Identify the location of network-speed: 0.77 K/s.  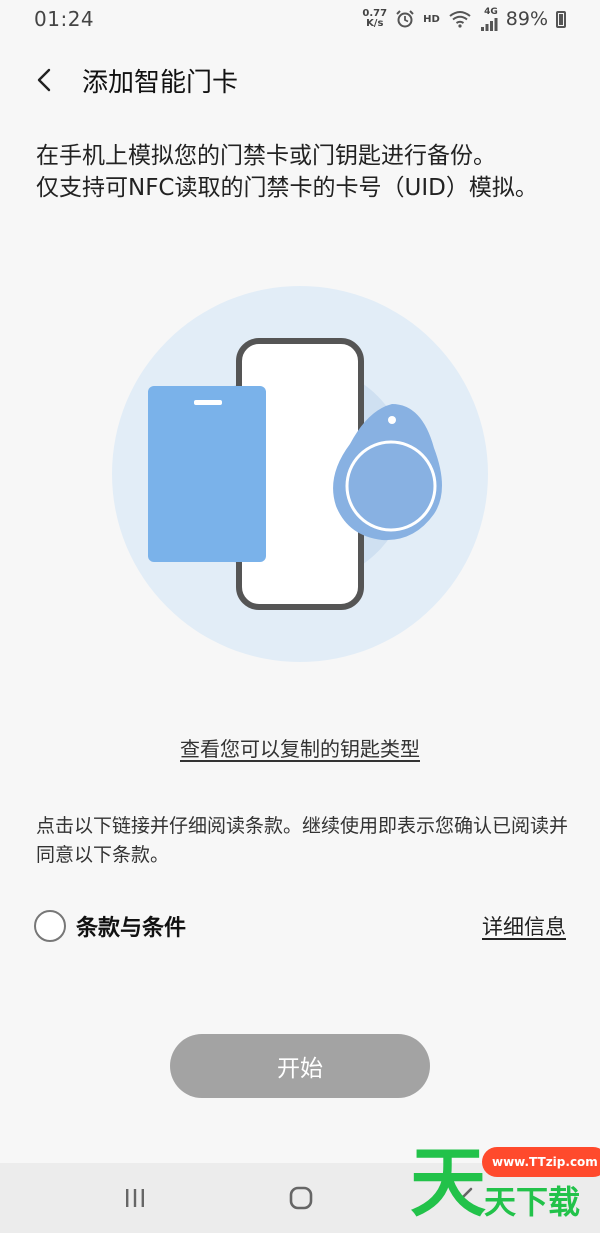
(374, 19).